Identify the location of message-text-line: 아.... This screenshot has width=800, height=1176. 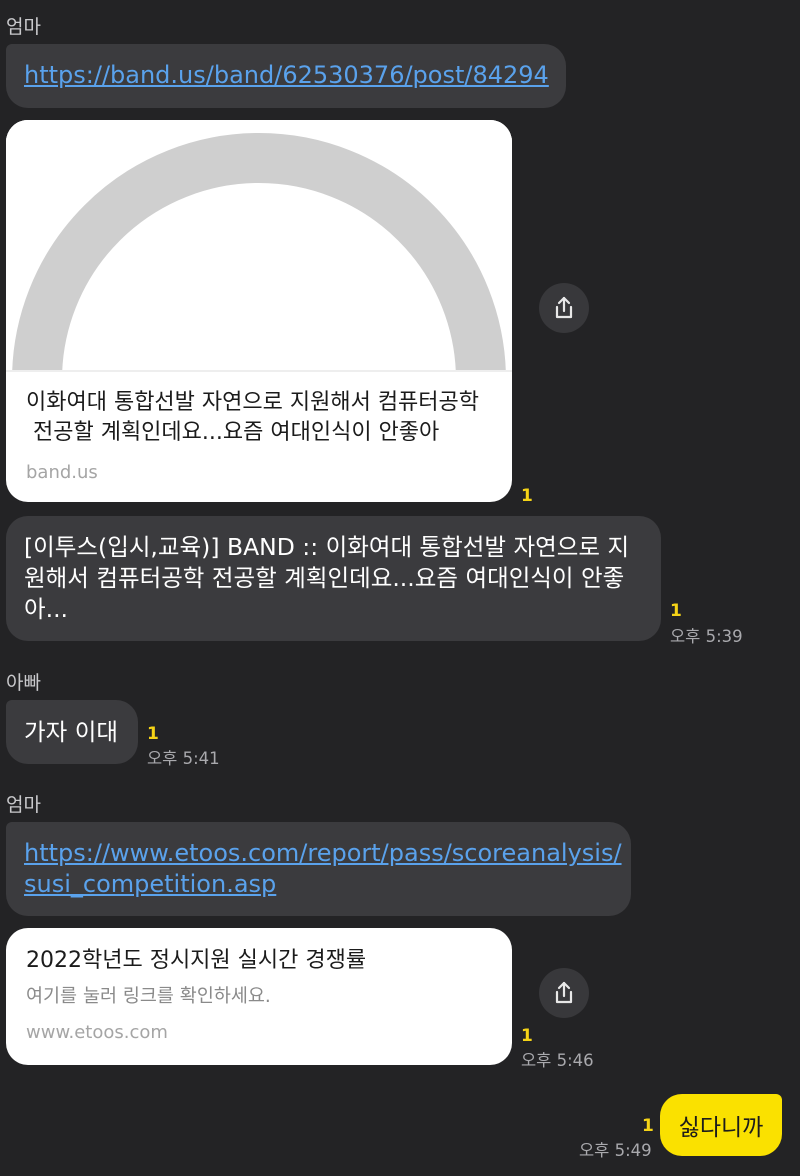
(46, 609).